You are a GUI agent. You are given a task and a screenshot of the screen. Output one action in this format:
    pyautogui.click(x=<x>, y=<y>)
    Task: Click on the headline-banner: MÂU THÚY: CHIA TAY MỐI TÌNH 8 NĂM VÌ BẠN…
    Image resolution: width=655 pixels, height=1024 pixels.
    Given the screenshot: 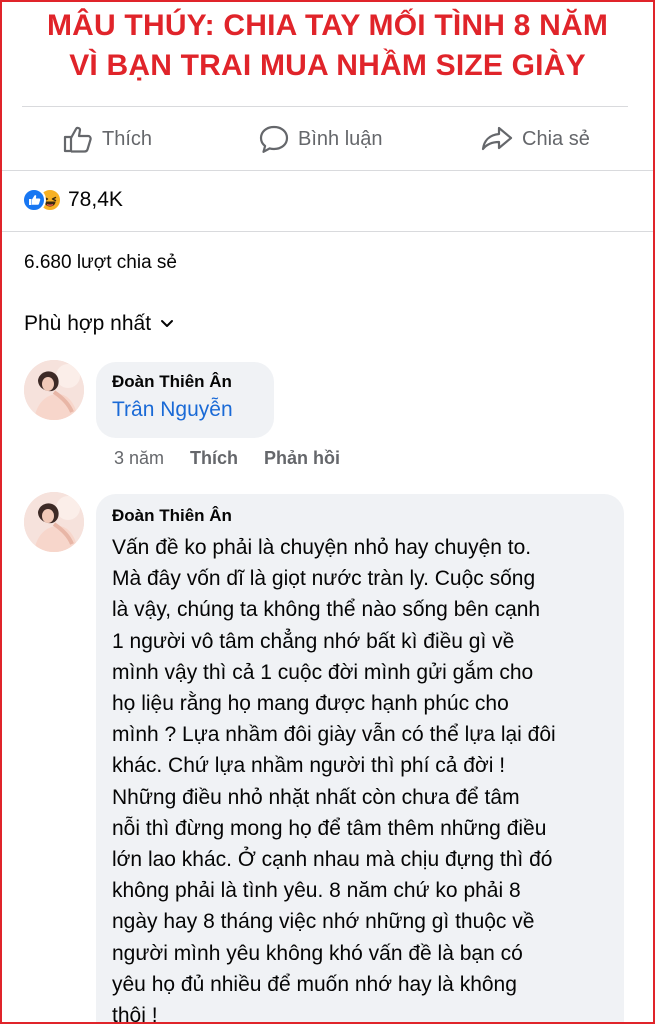 What is the action you would take?
    pyautogui.click(x=327, y=46)
    